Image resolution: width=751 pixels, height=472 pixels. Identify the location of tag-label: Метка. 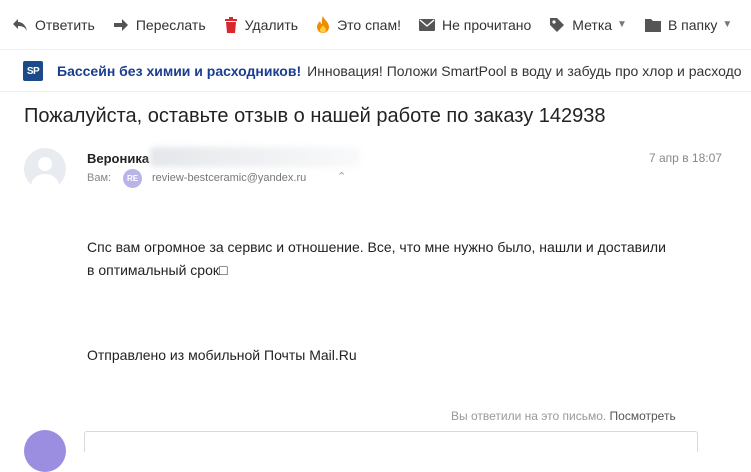
(592, 24).